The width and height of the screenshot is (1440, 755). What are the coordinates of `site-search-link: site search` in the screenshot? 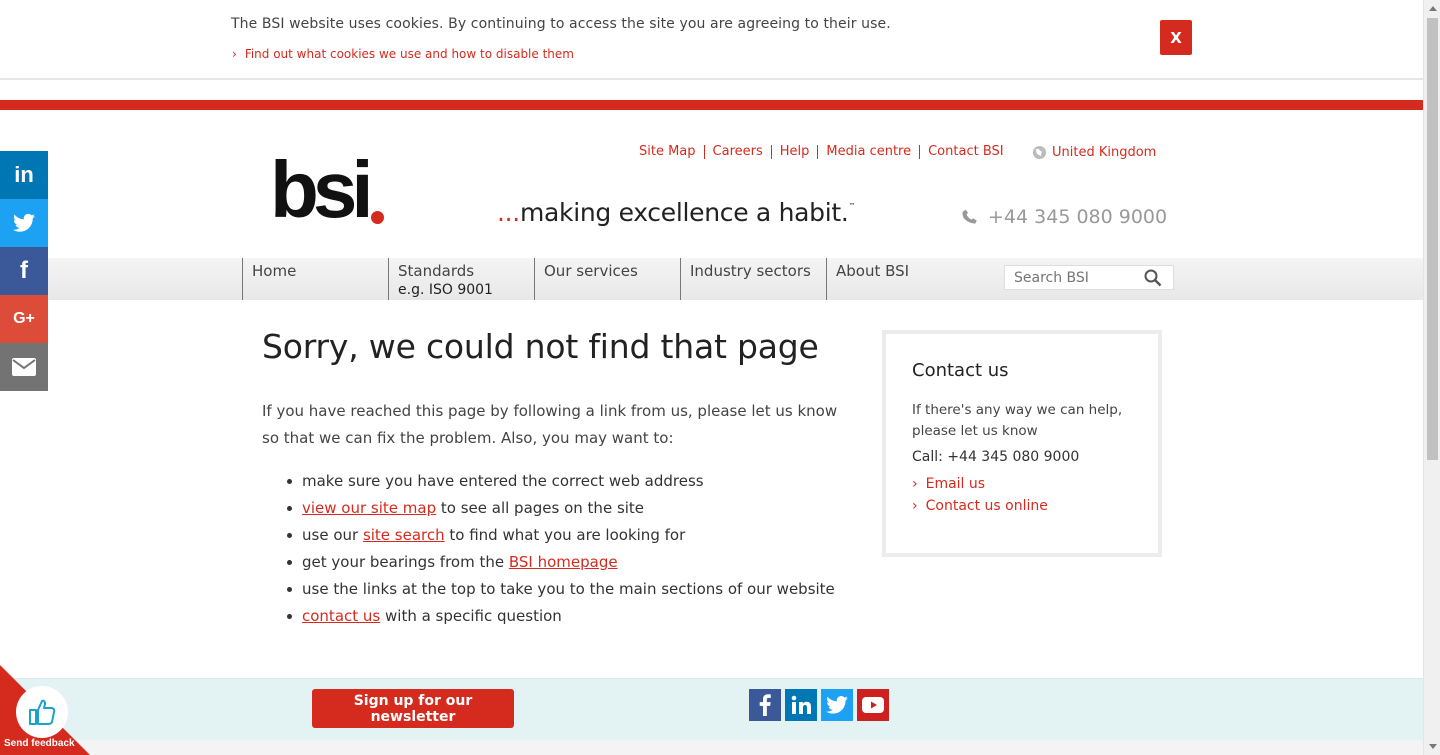 It's located at (404, 535).